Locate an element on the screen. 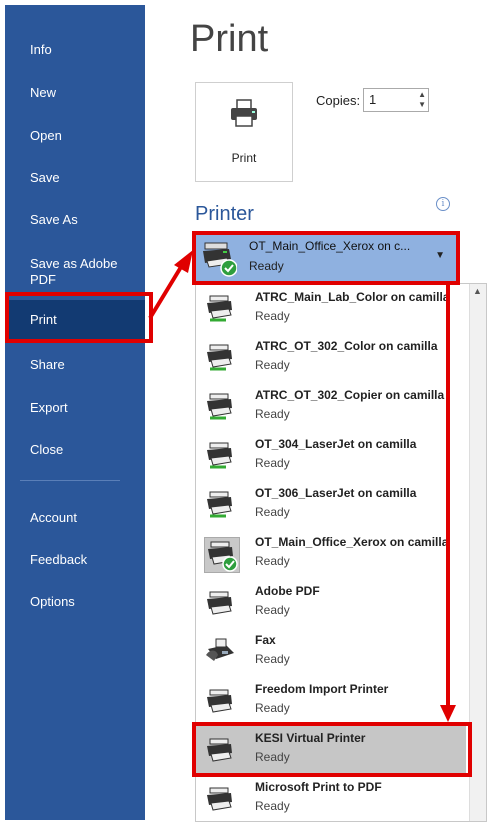 The width and height of the screenshot is (490, 825). sidebar-item-new: New is located at coordinates (75, 93).